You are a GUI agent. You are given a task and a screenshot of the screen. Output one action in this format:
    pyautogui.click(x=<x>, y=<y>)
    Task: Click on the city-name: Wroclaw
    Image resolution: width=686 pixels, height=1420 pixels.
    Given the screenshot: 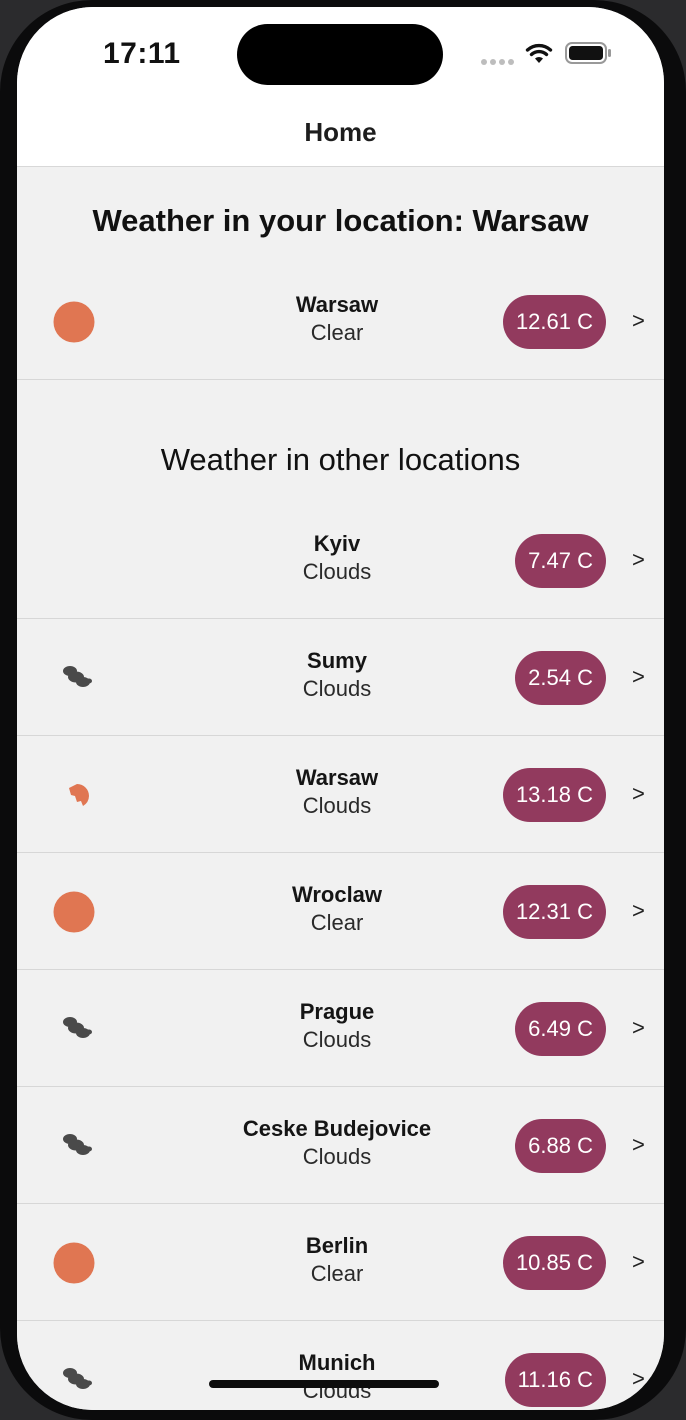 What is the action you would take?
    pyautogui.click(x=337, y=894)
    